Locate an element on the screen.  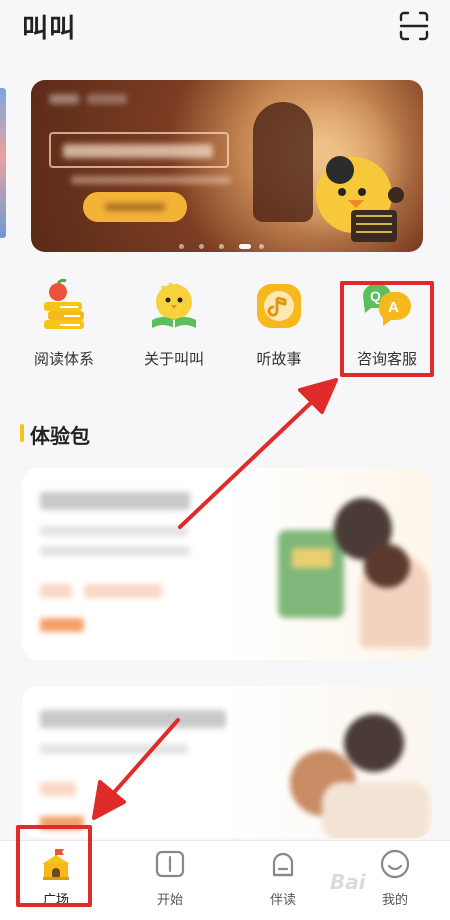
quick-nav-stories: 听故事 is located at coordinates (279, 325).